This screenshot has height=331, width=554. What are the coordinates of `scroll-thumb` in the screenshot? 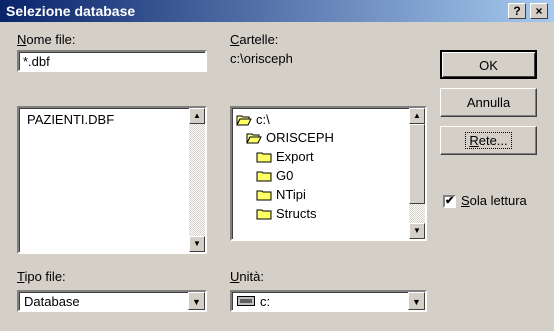 It's located at (417, 164).